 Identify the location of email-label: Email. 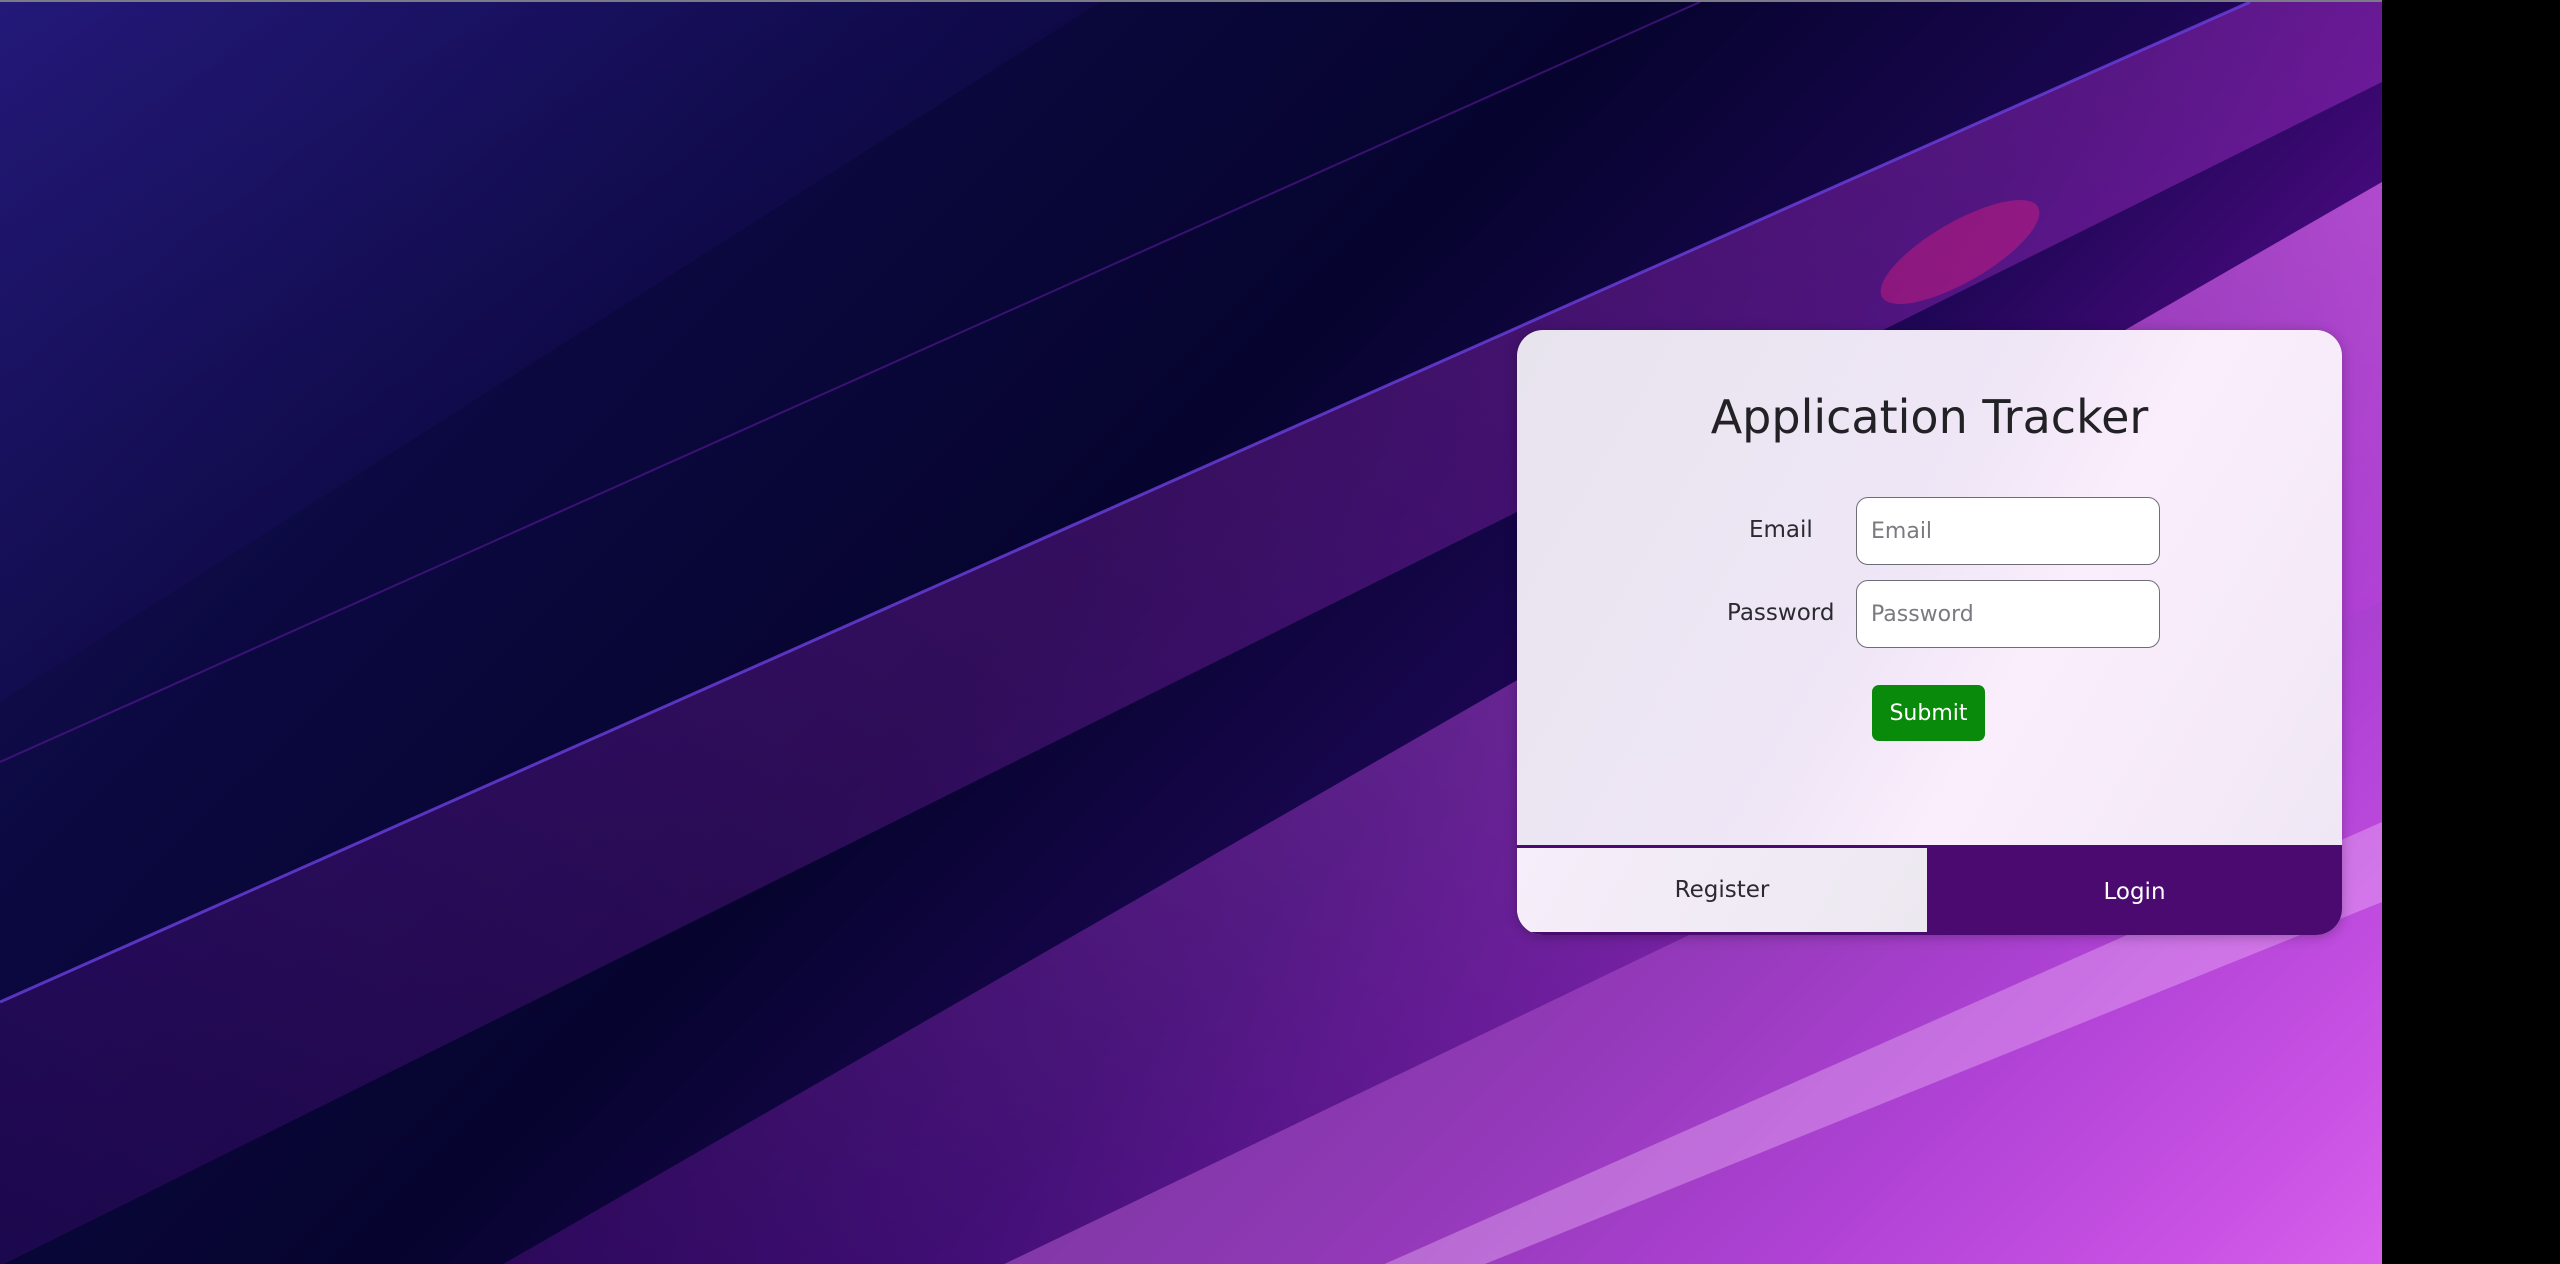
(1781, 530).